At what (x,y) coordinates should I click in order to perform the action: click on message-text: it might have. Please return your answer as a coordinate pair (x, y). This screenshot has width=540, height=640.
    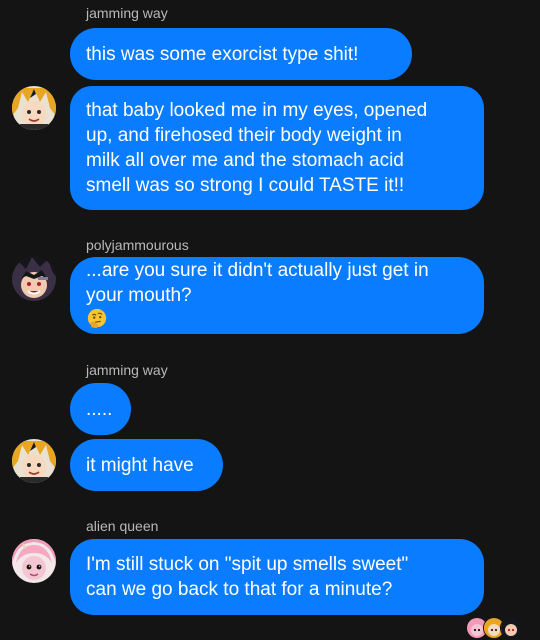
    Looking at the image, I should click on (140, 465).